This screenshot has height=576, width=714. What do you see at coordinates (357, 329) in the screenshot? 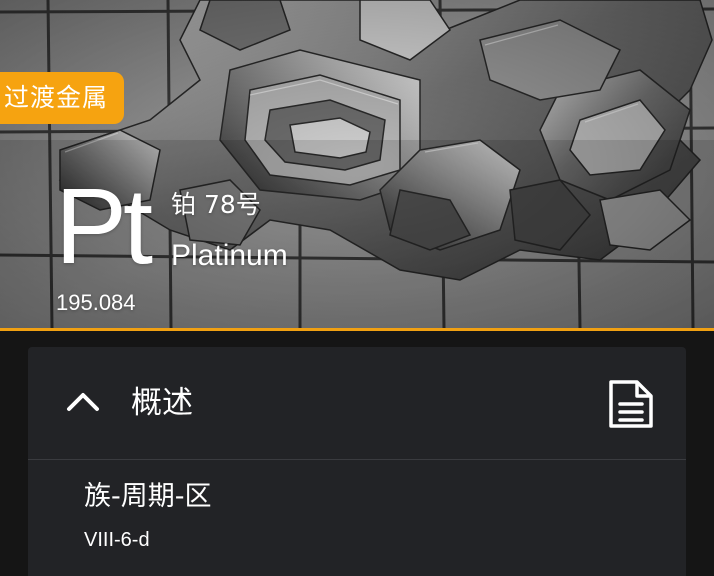
I see `accent-divider` at bounding box center [357, 329].